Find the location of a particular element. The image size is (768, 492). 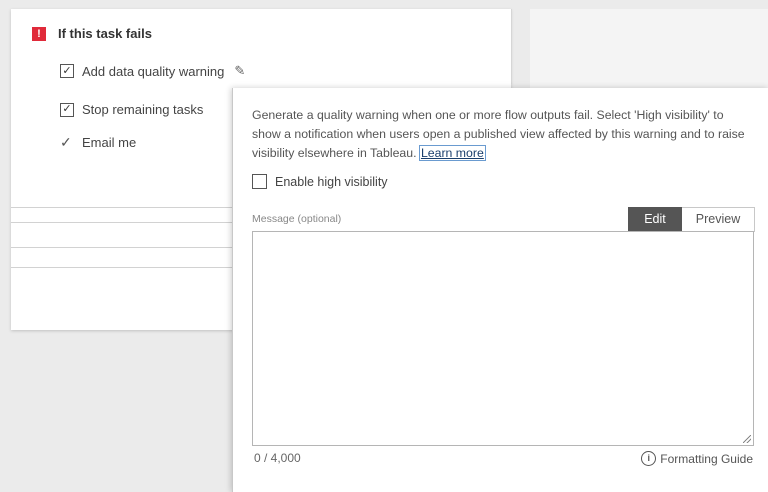

option-stop-remaining-tasks: ✓ Stop remaining tasks is located at coordinates (131, 109).